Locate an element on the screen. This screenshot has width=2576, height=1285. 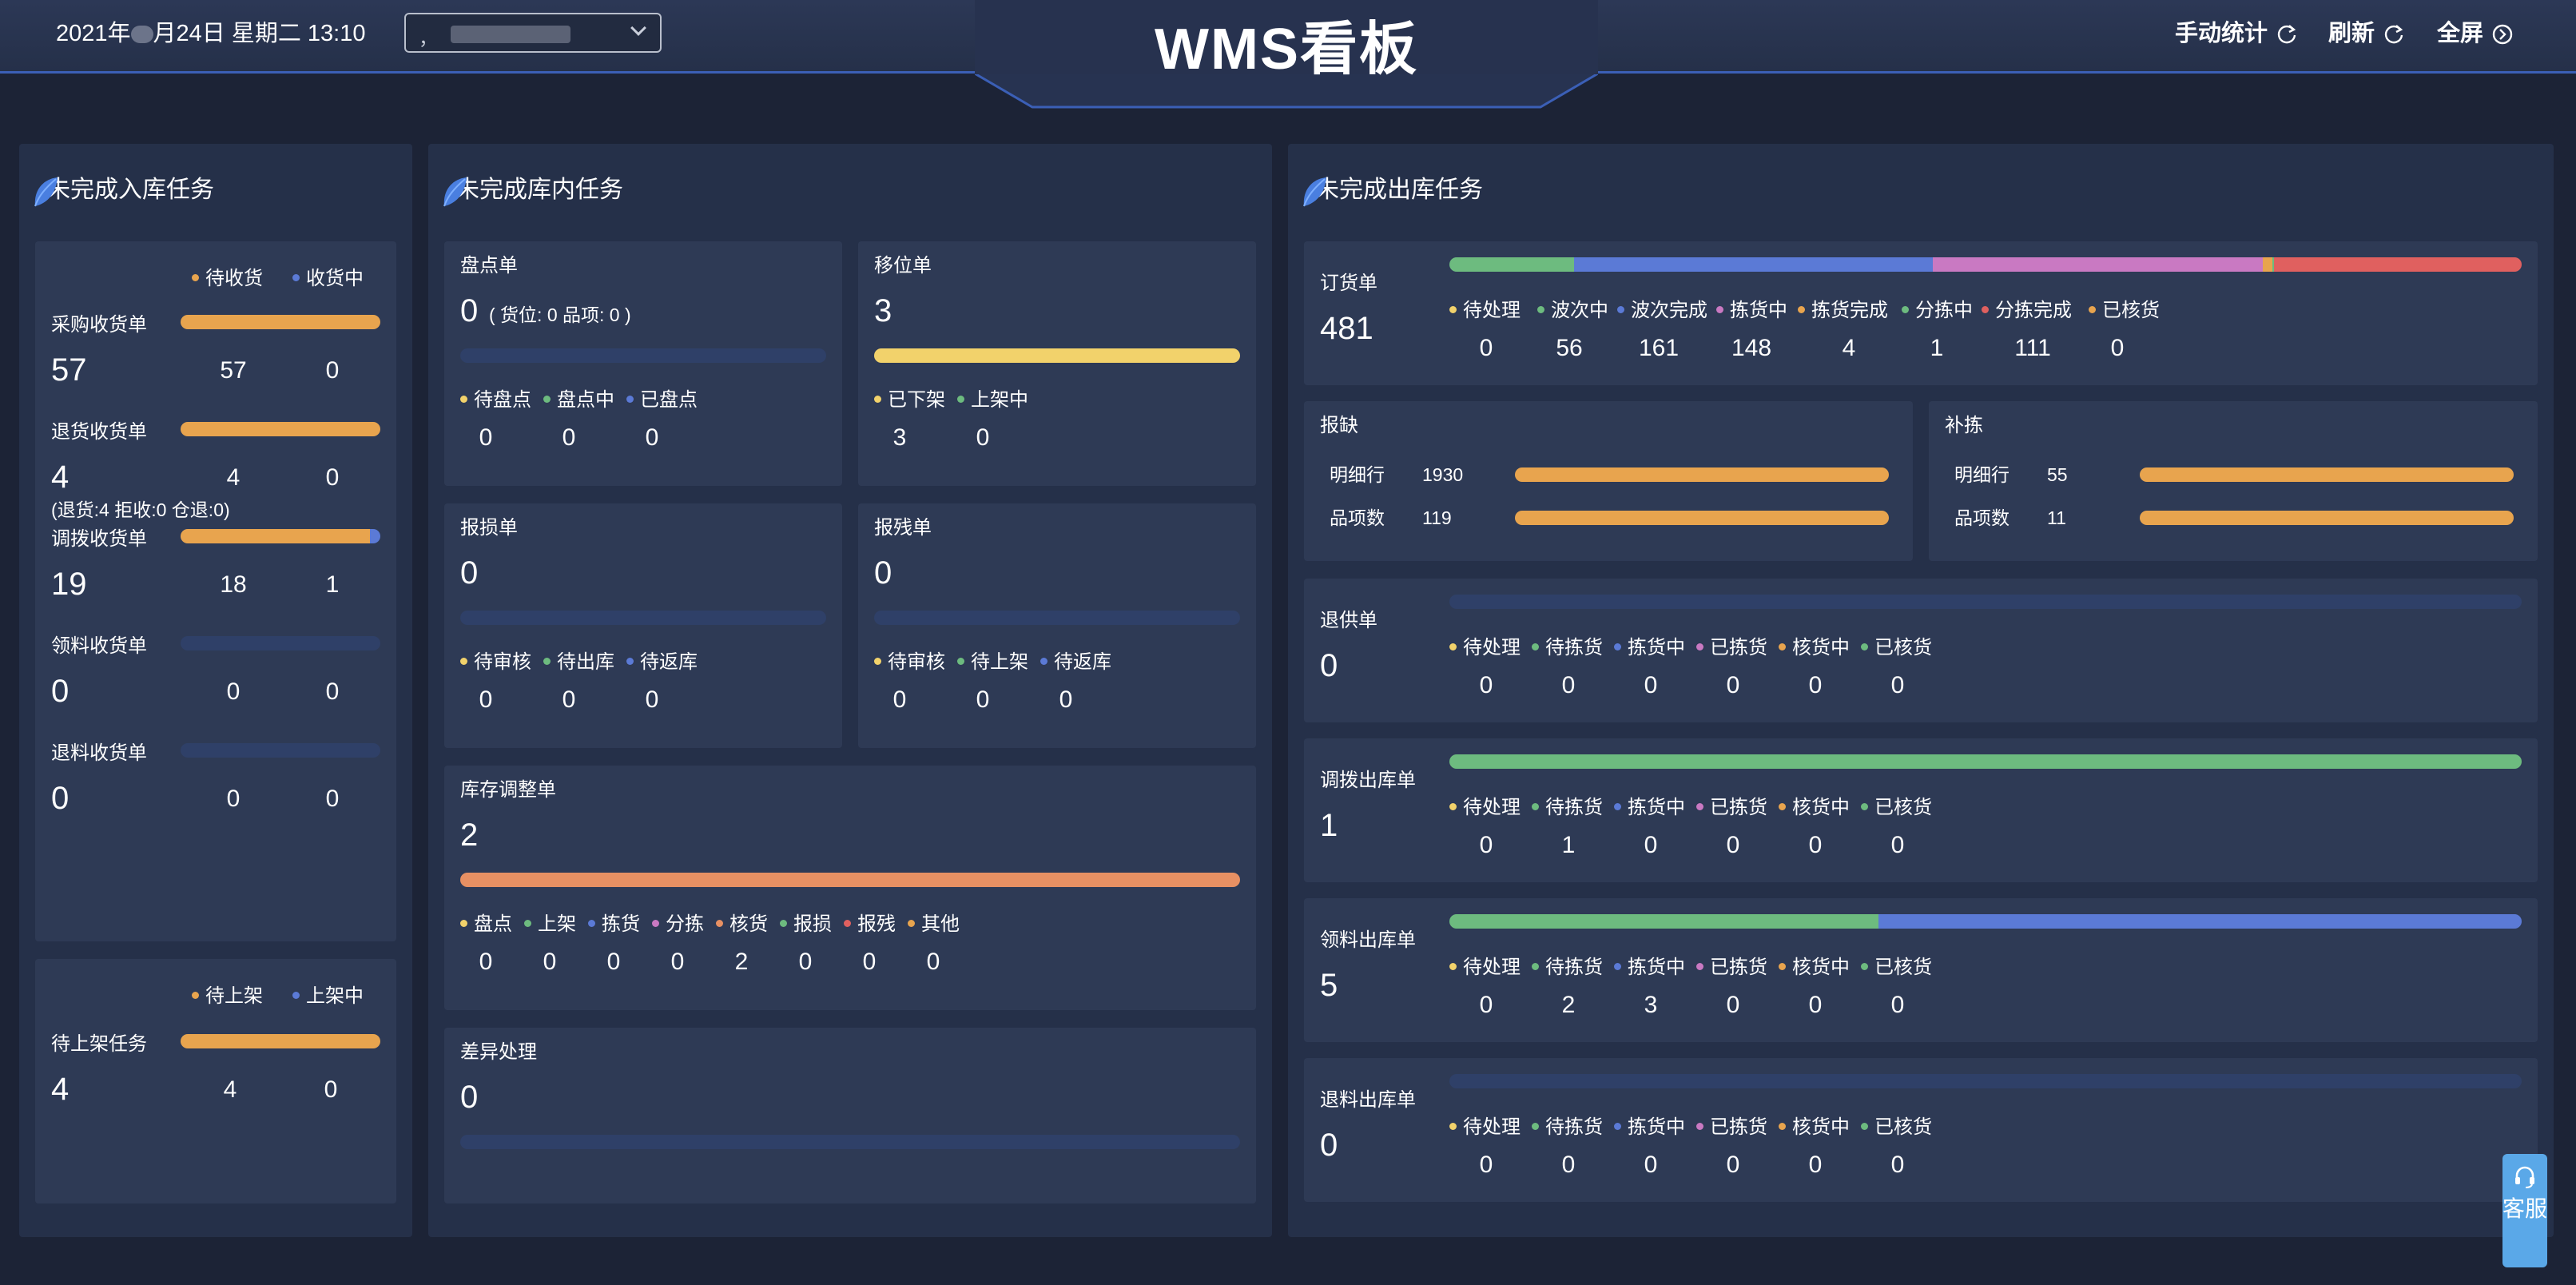
warehouse-select: ， is located at coordinates (533, 33).